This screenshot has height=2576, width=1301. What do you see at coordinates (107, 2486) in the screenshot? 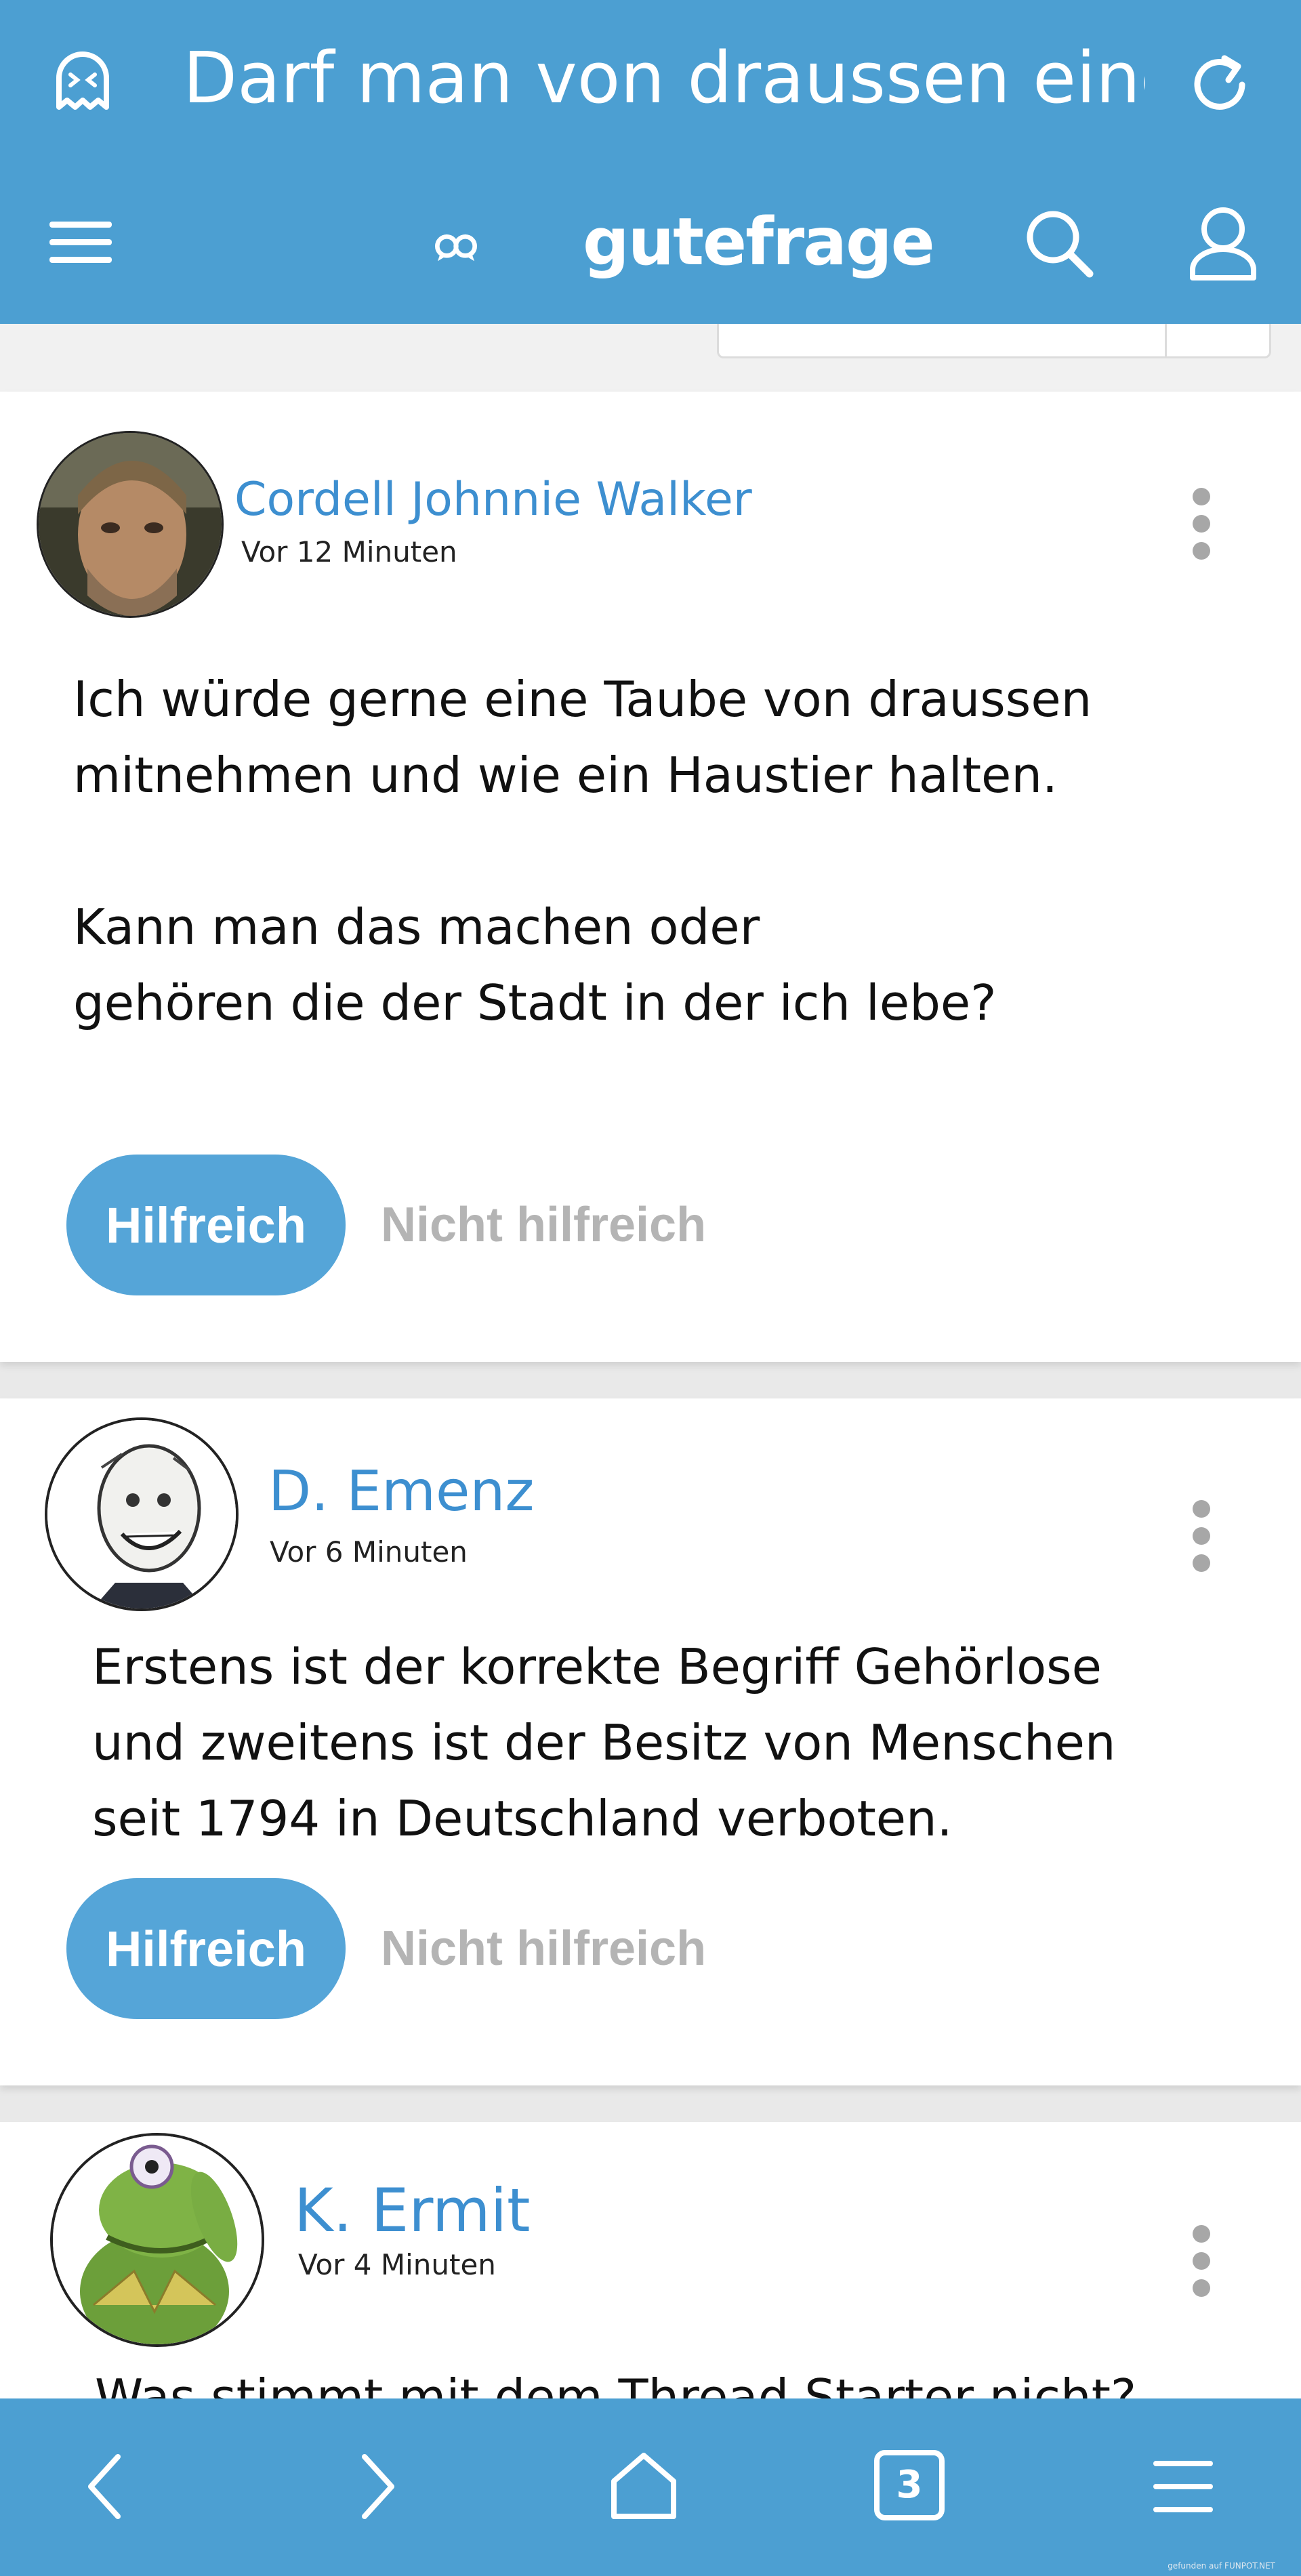
I see `back-icon` at bounding box center [107, 2486].